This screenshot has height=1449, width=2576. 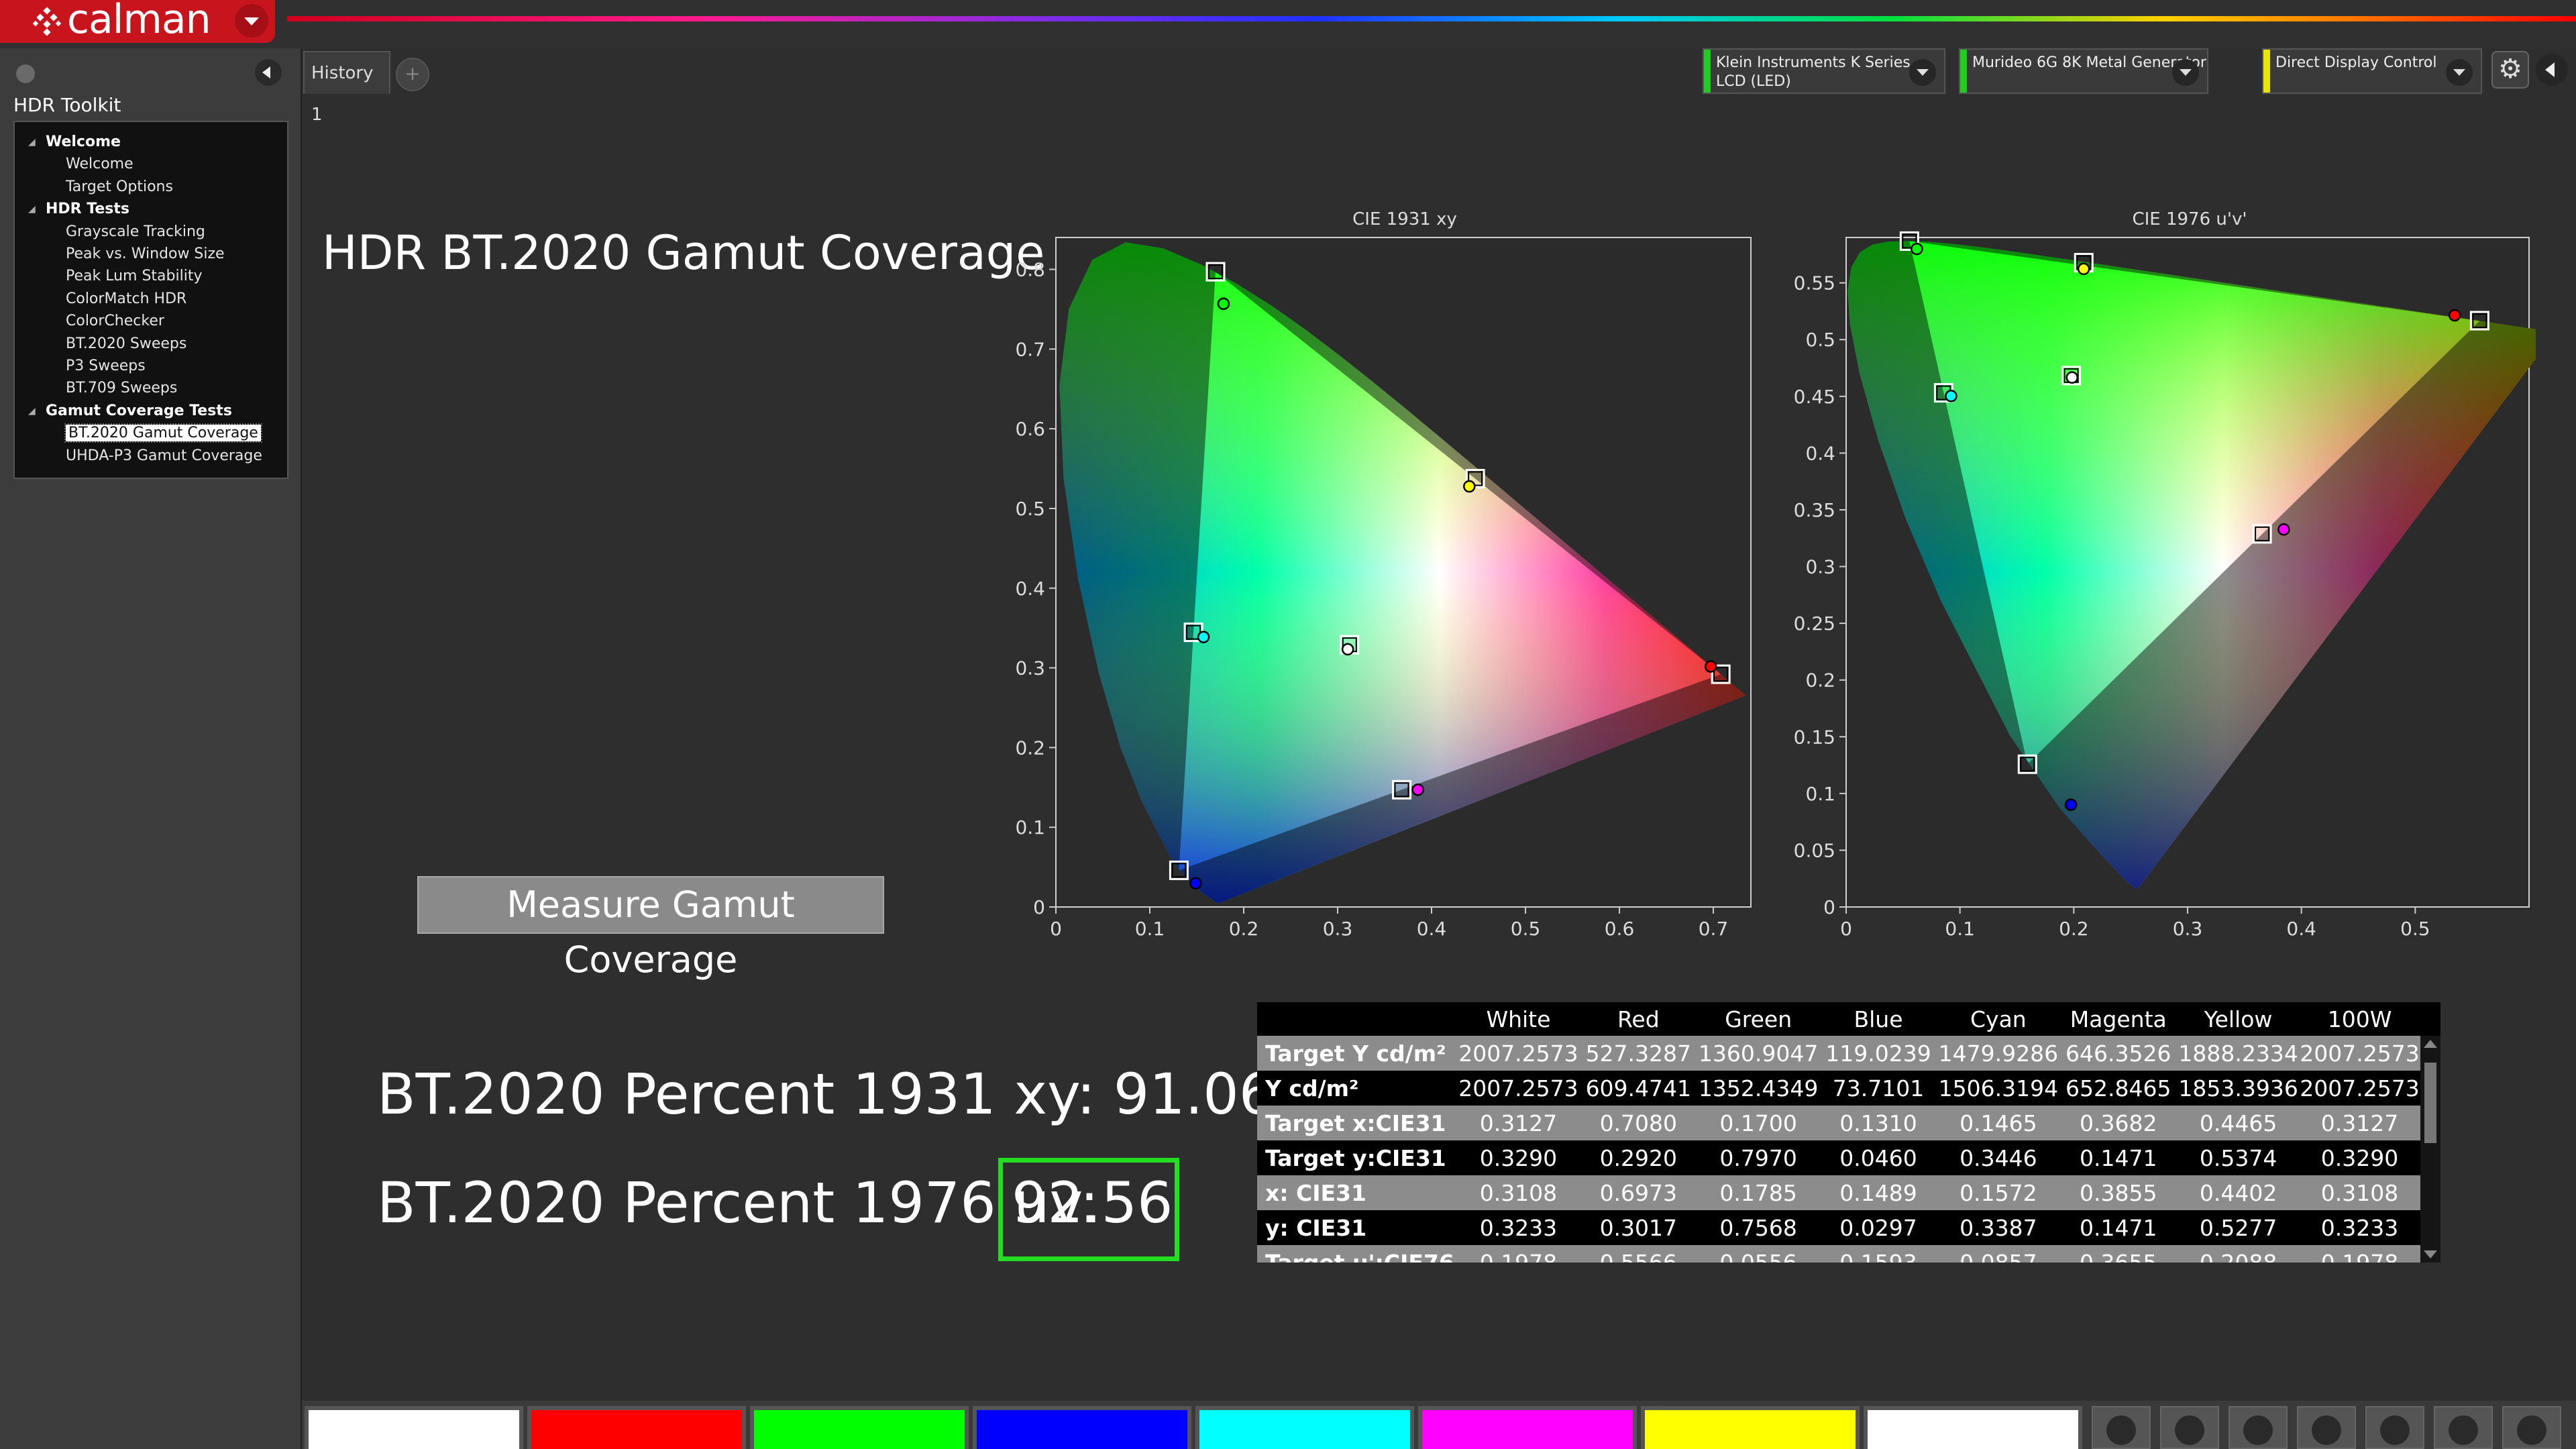 I want to click on table-cell: 0.1465, so click(x=1998, y=1123).